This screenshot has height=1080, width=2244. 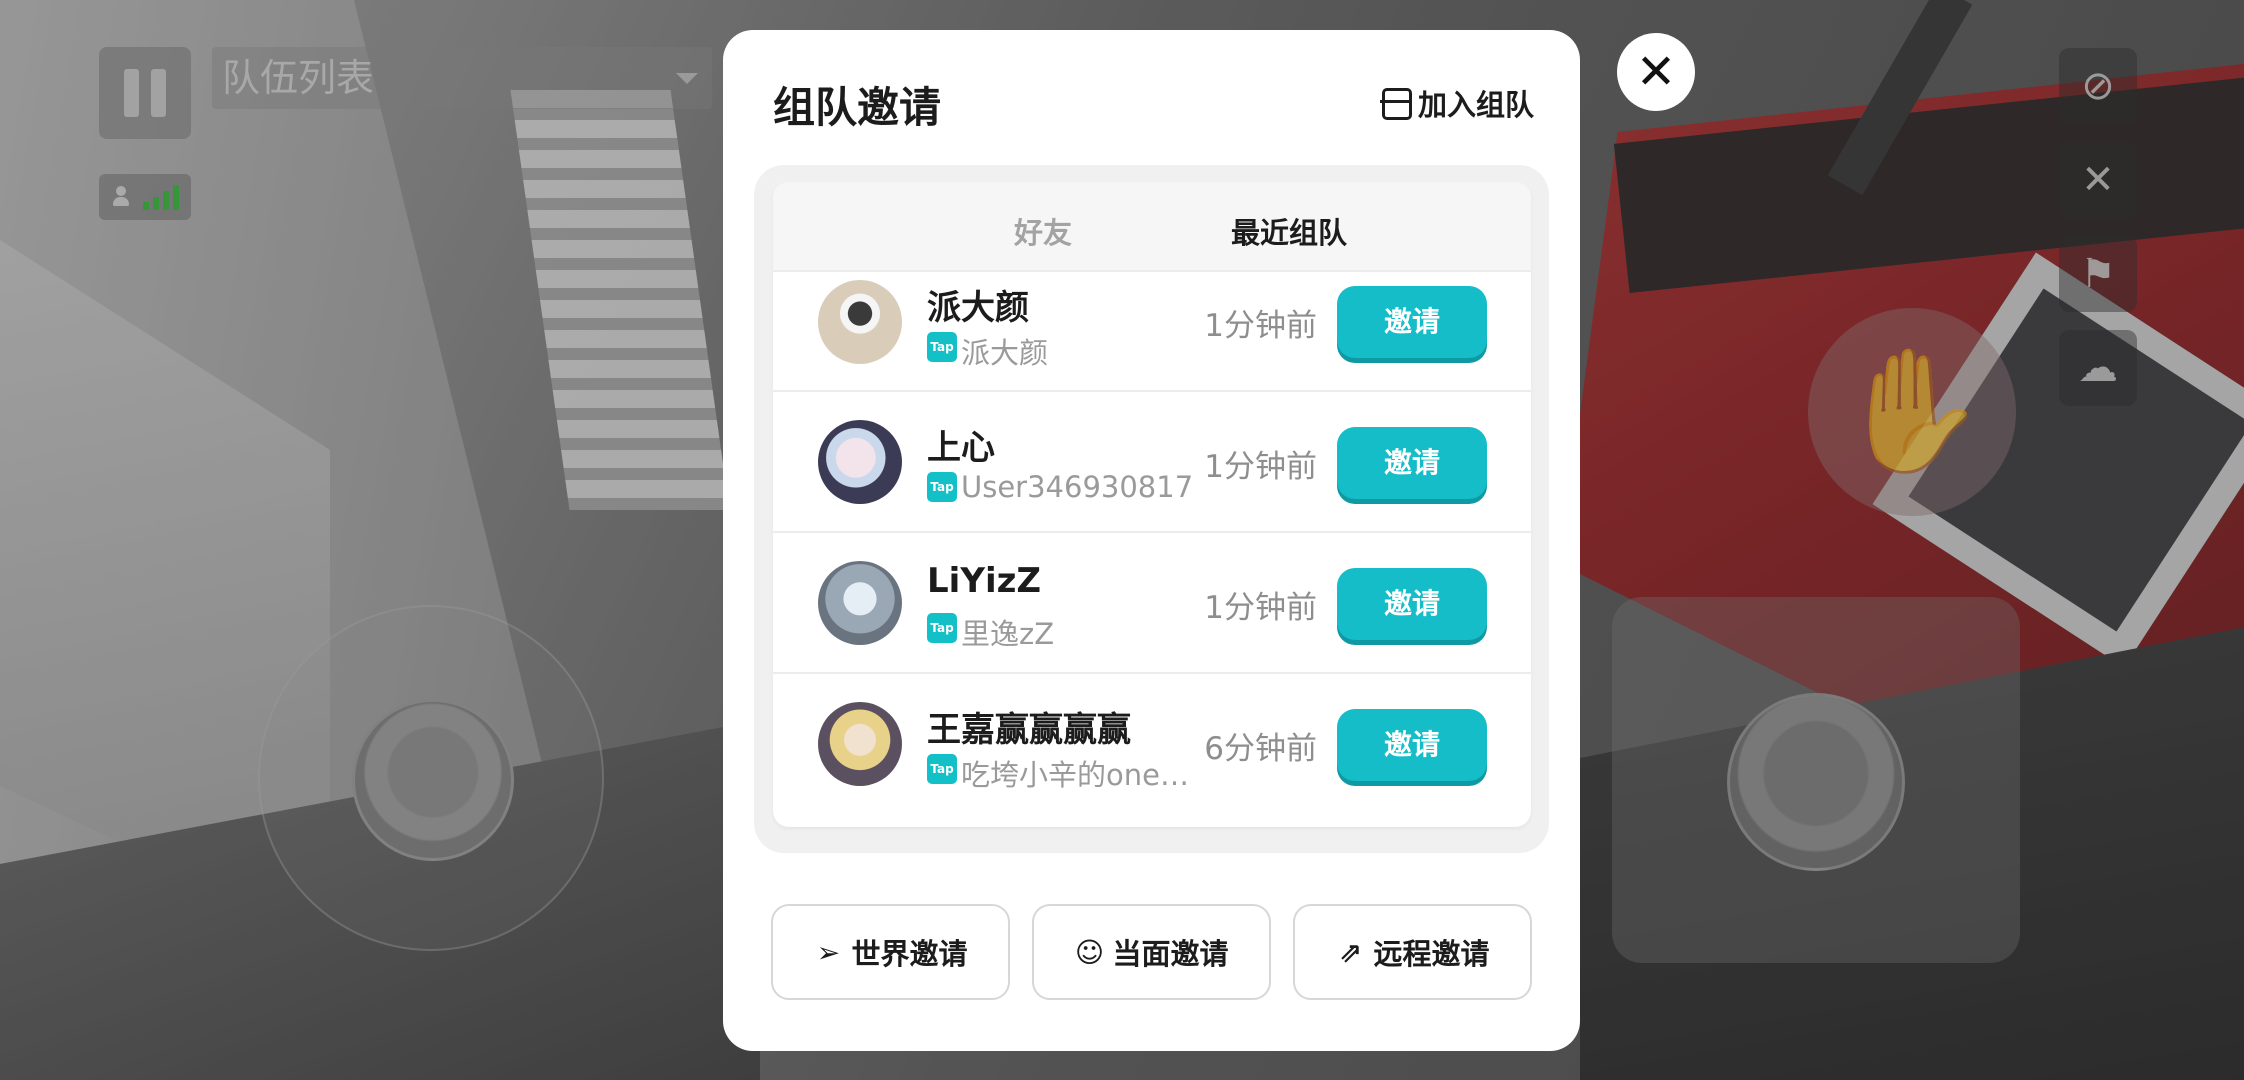 I want to click on world-invite-button: ➢ 世界邀请, so click(x=890, y=952).